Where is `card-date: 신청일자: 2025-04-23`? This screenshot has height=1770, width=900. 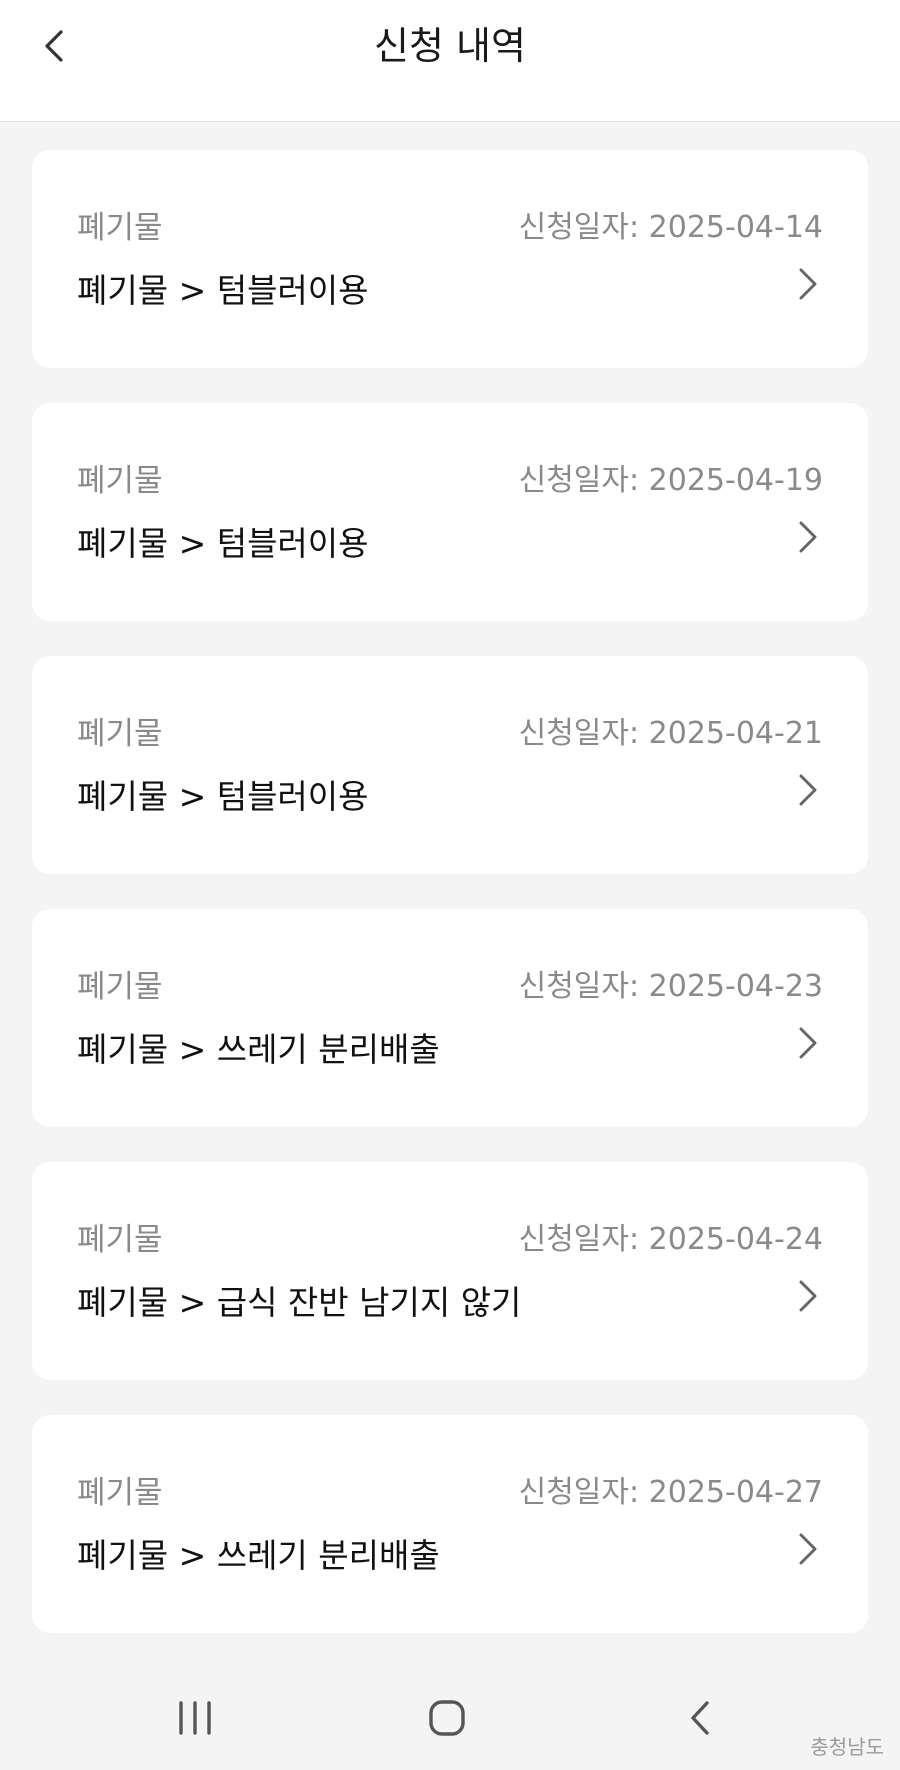 card-date: 신청일자: 2025-04-23 is located at coordinates (670, 986).